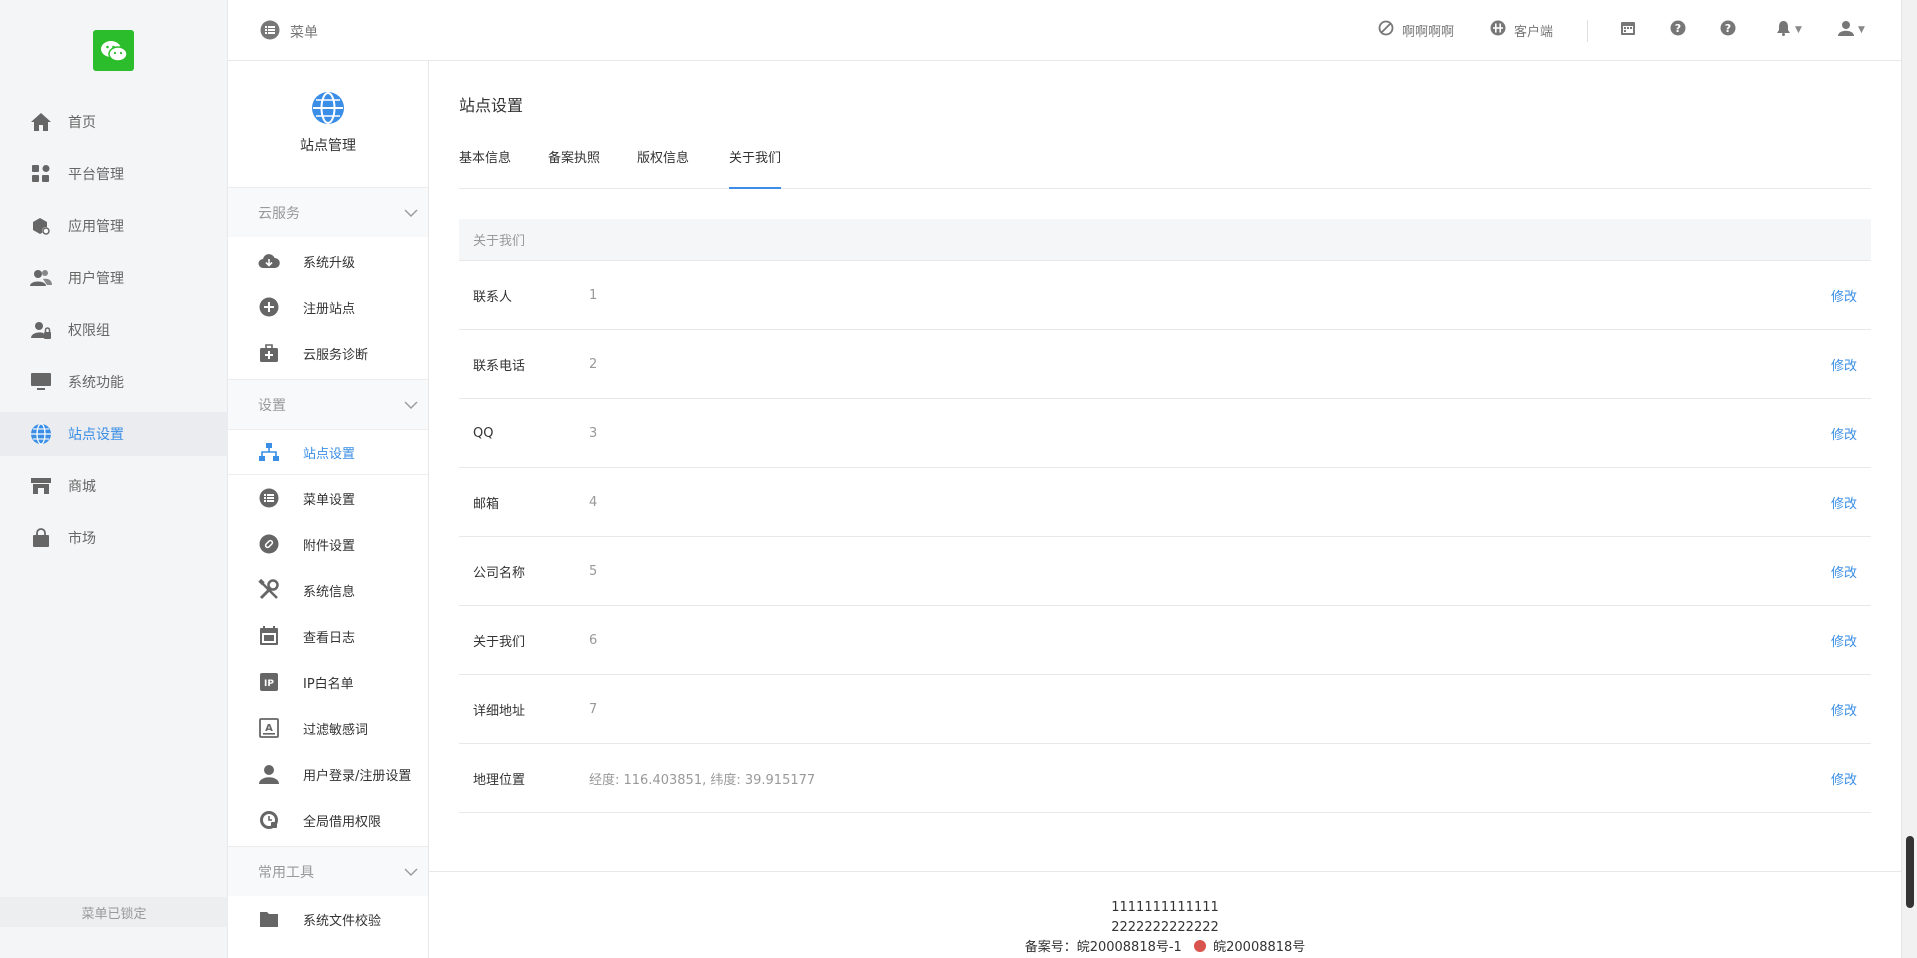  Describe the element at coordinates (82, 123) in the screenshot. I see `nav-label: 首页` at that location.